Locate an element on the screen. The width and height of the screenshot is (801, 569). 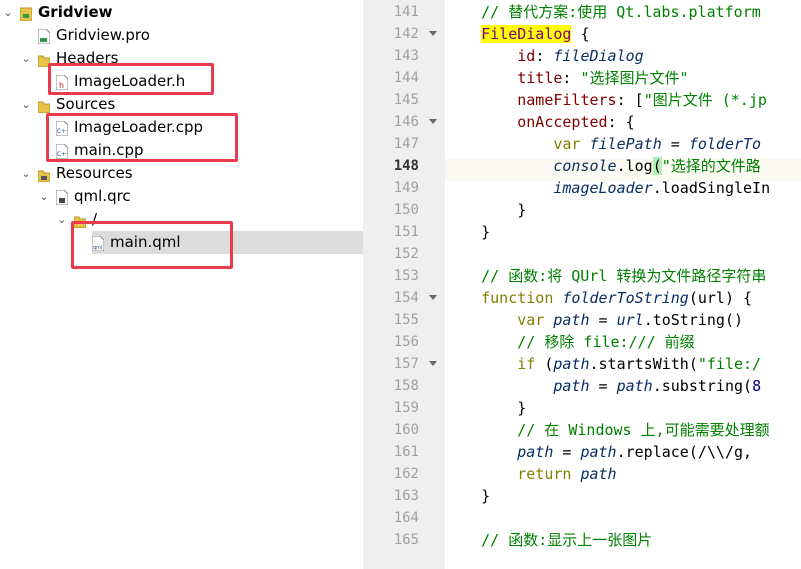
tree-item-label: qml.qrc is located at coordinates (102, 196).